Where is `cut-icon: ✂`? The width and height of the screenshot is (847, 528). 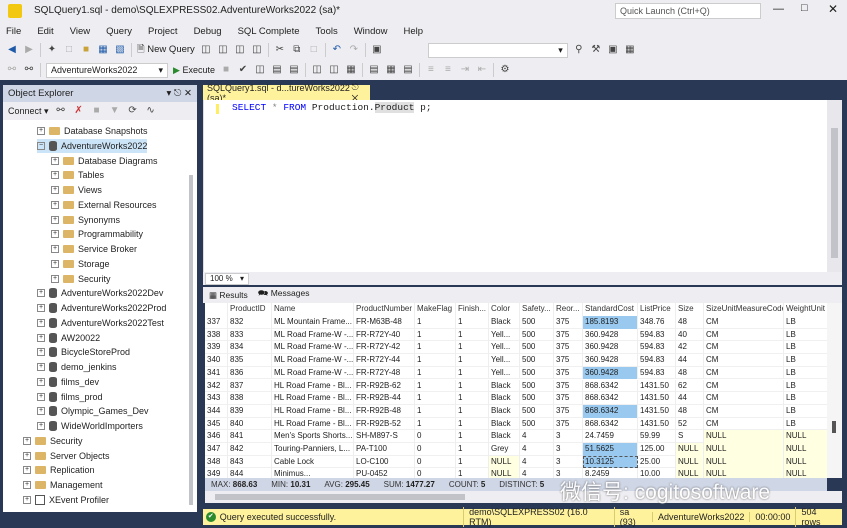
cut-icon: ✂ is located at coordinates (280, 50).